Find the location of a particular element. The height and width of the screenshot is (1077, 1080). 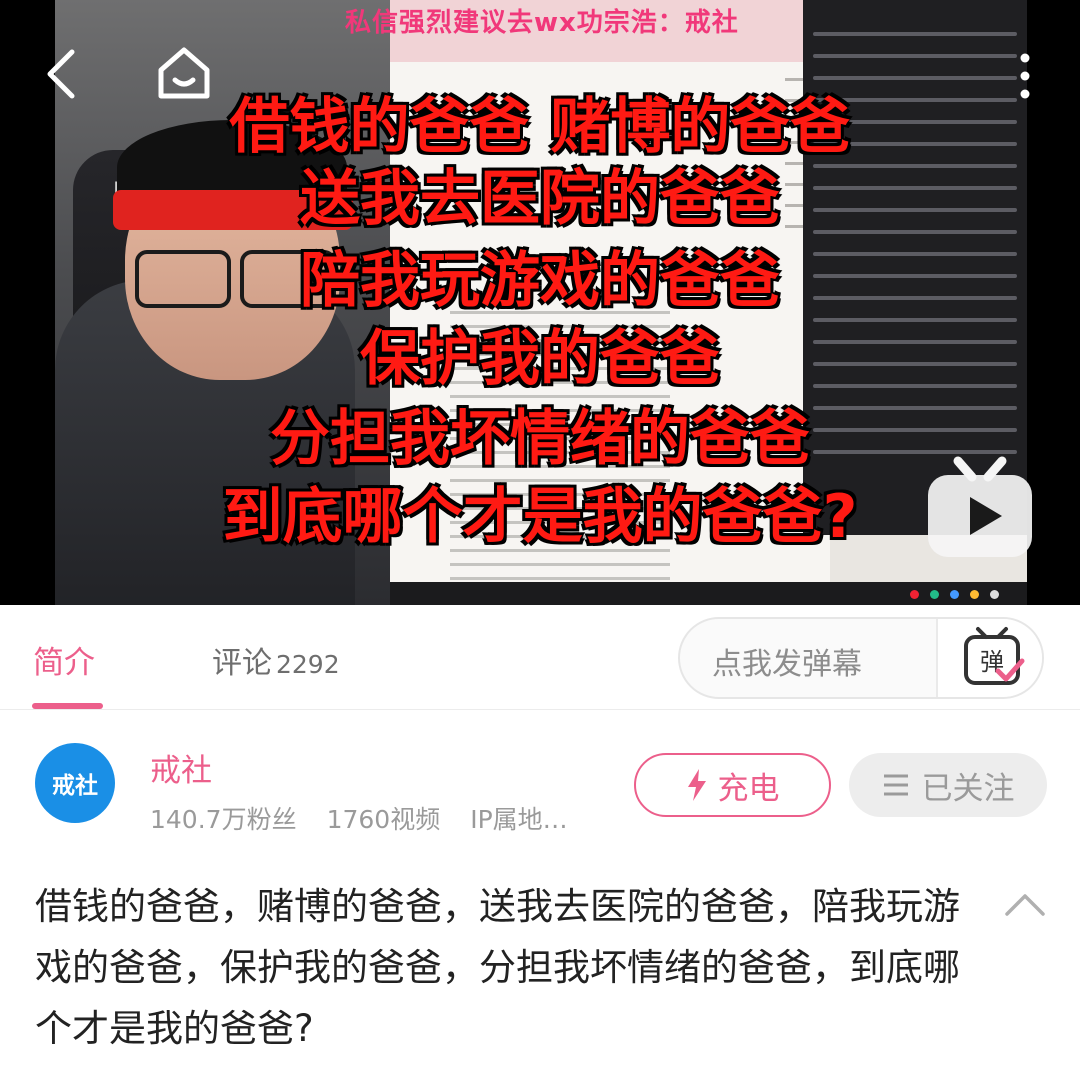

video-banner-text: 私信强烈建议去wx功宗浩：戒社 is located at coordinates (542, 23).